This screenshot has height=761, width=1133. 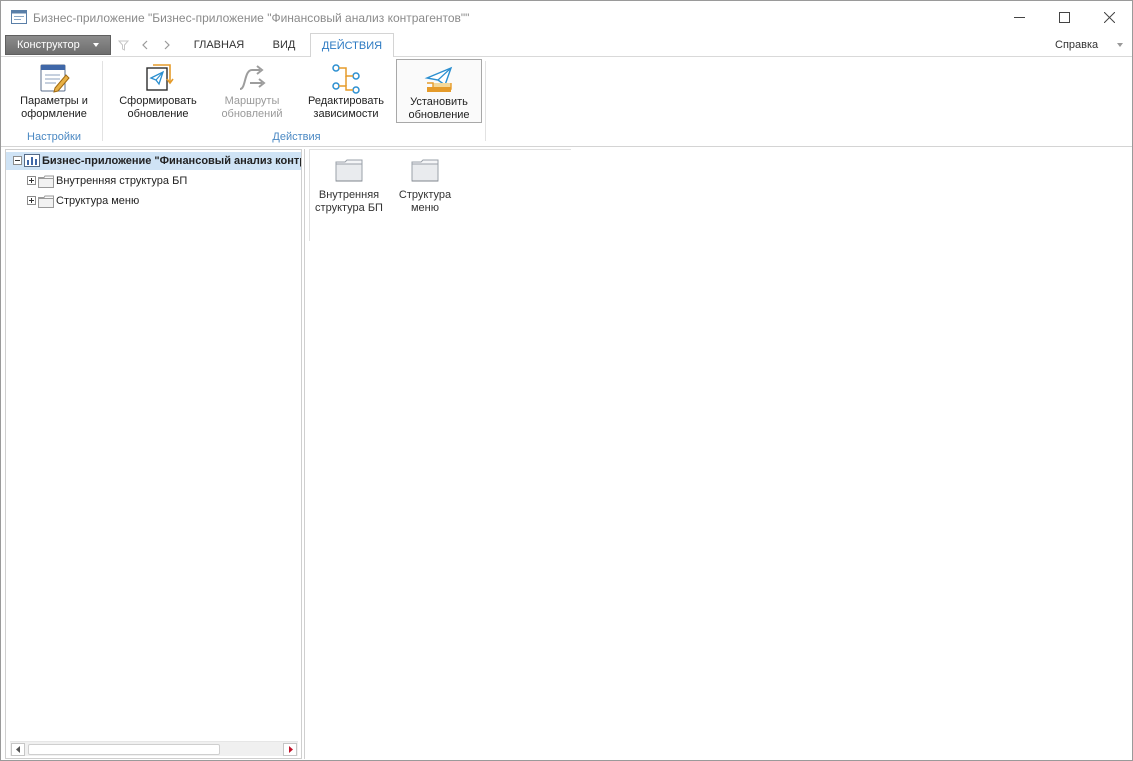 I want to click on label-line: Редактировать, so click(x=346, y=101).